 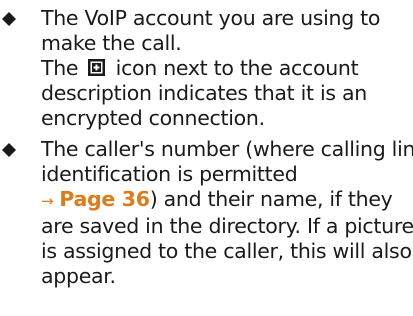 I want to click on text-line-with-link: → Page 36) and their name, if they, so click(x=224, y=200).